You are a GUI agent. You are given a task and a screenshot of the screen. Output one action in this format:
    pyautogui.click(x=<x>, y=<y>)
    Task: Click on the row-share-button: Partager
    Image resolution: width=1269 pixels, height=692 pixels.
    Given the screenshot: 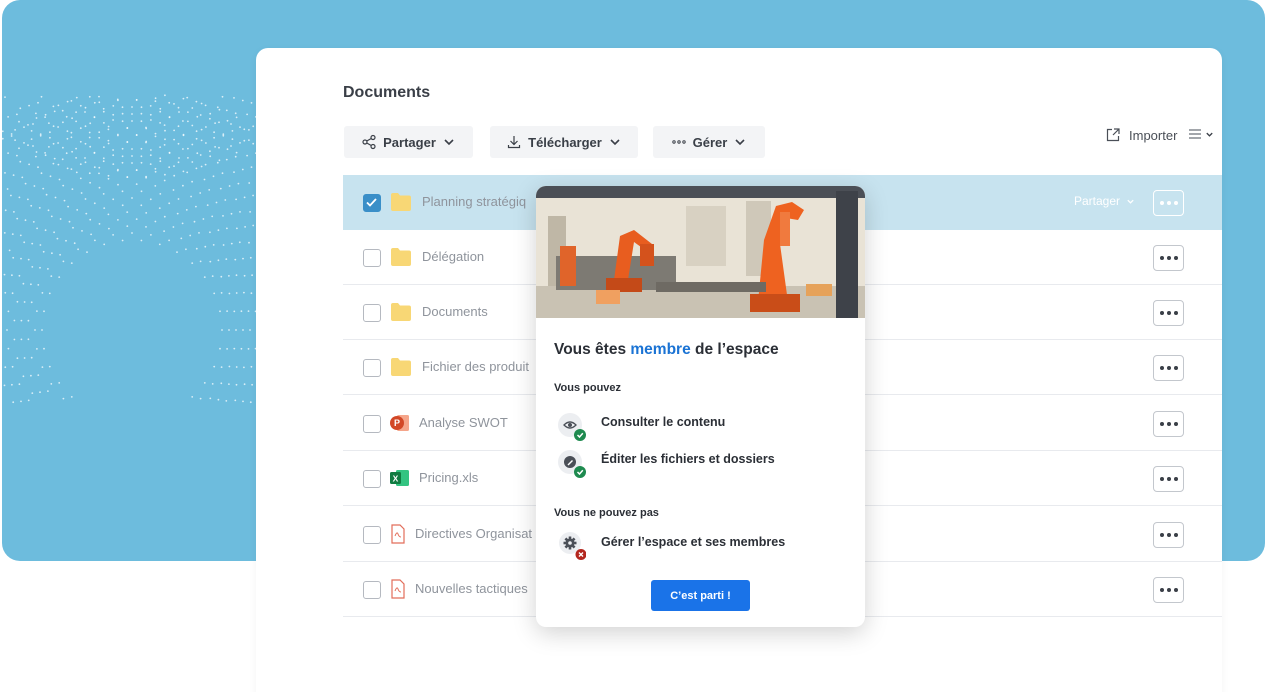 What is the action you would take?
    pyautogui.click(x=1104, y=201)
    